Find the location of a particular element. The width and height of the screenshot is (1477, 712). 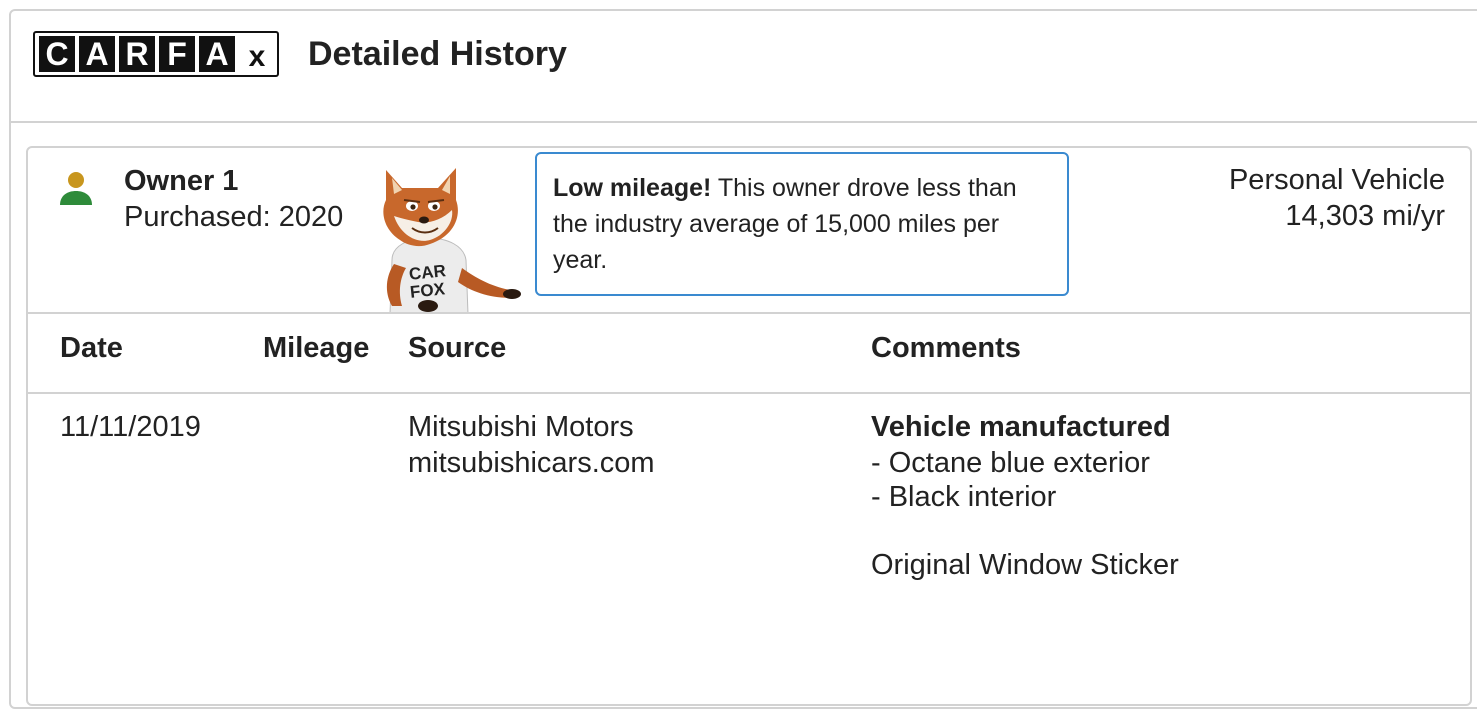

logo-letter: x is located at coordinates (257, 56).